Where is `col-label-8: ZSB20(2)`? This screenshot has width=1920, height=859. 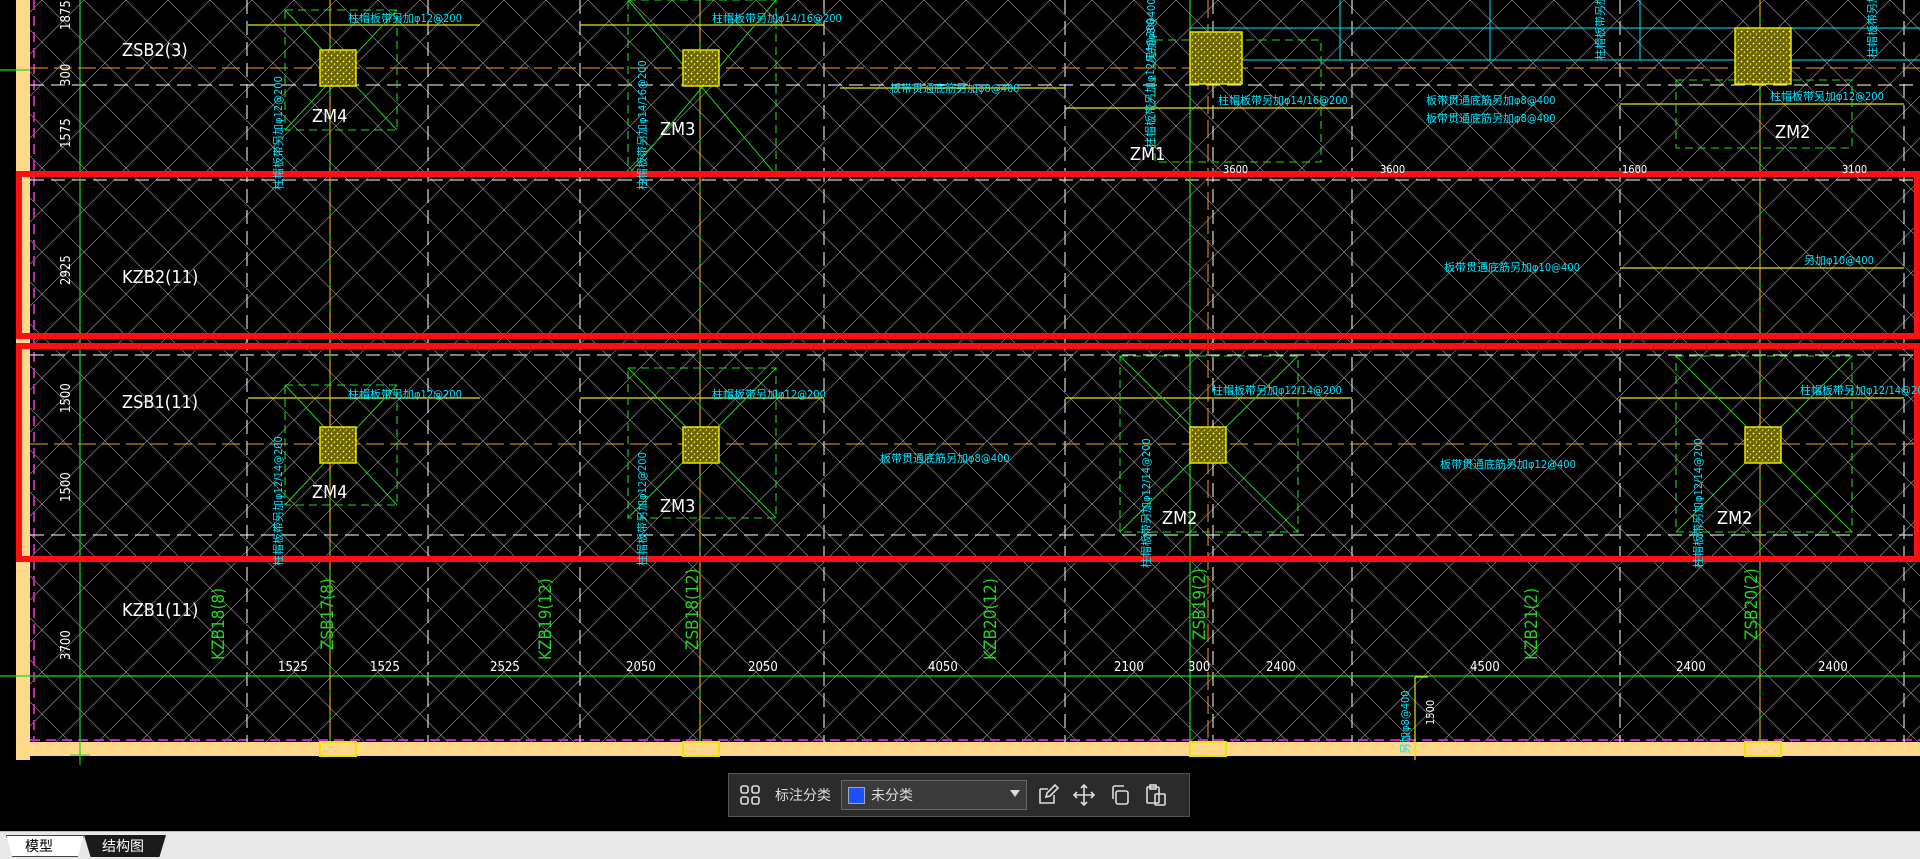
col-label-8: ZSB20(2) is located at coordinates (1752, 604).